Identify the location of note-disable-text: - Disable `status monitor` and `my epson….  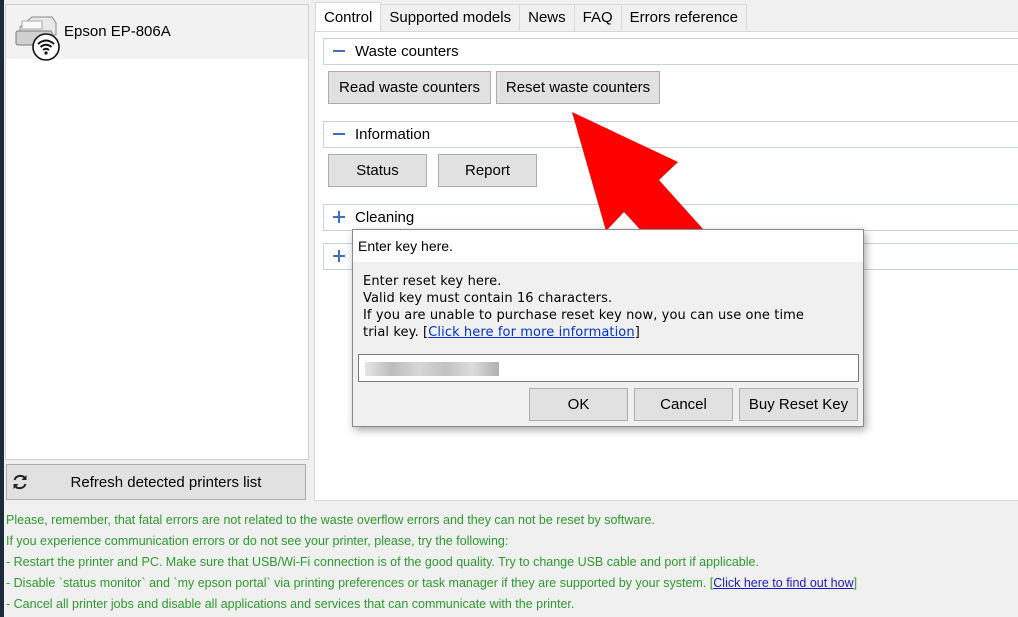
(360, 583).